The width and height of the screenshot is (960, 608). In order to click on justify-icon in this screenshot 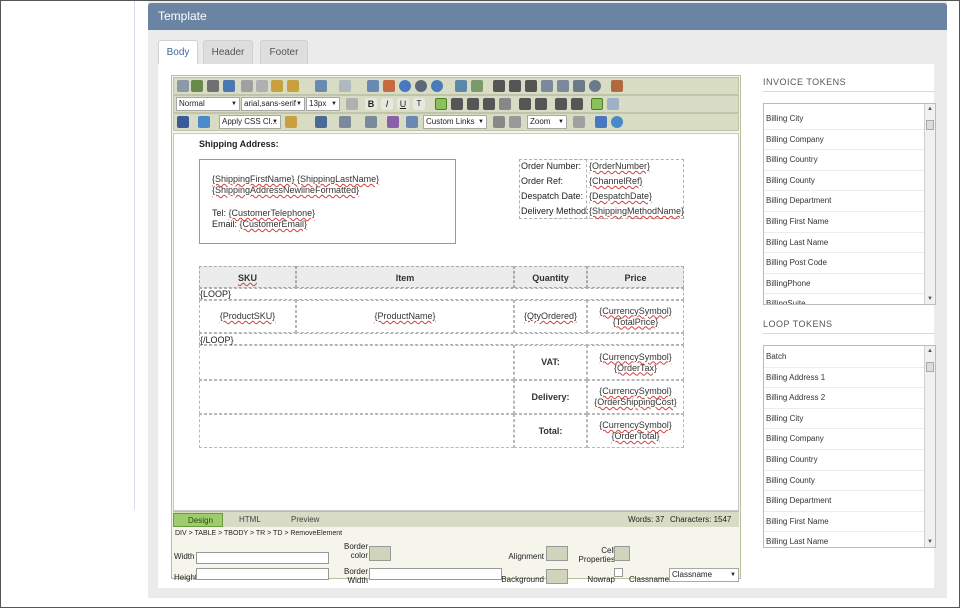, I will do `click(489, 104)`.